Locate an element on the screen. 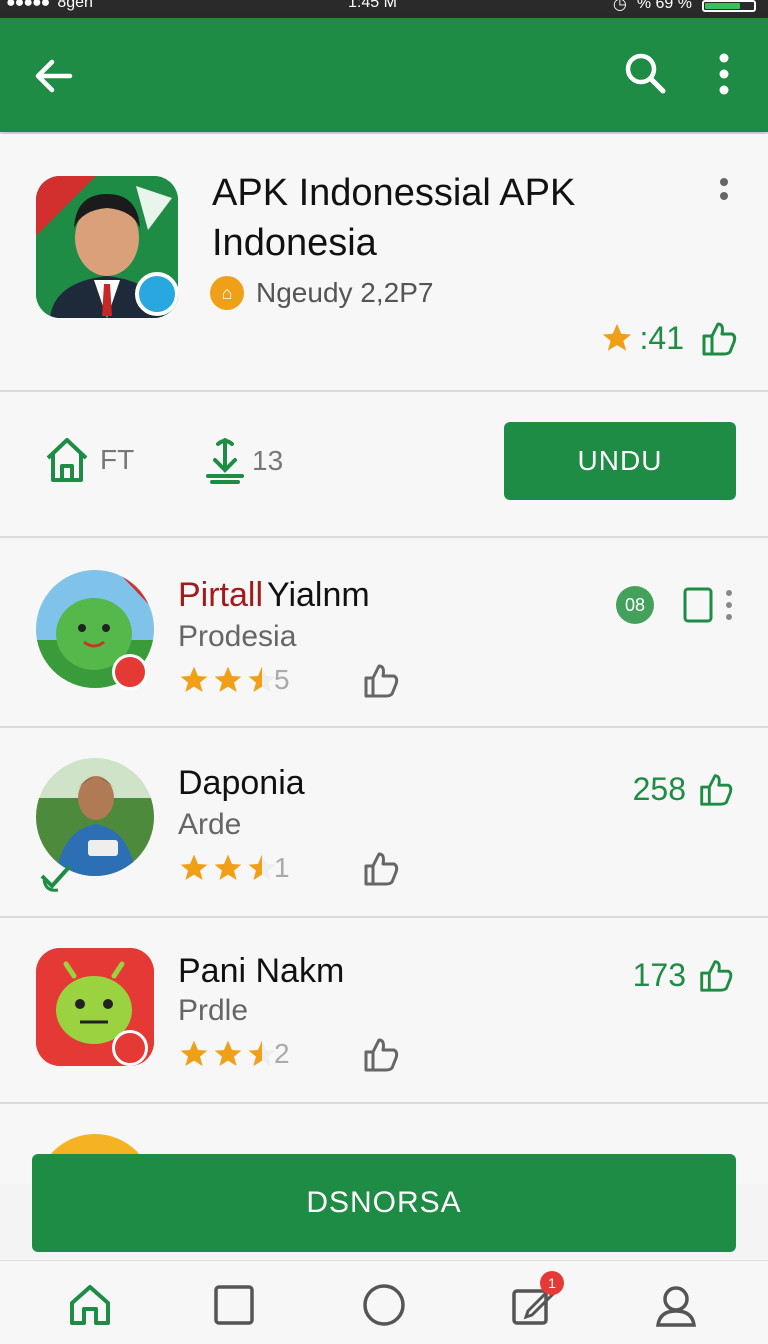  item-name: Pirtall Yialnm is located at coordinates (274, 595).